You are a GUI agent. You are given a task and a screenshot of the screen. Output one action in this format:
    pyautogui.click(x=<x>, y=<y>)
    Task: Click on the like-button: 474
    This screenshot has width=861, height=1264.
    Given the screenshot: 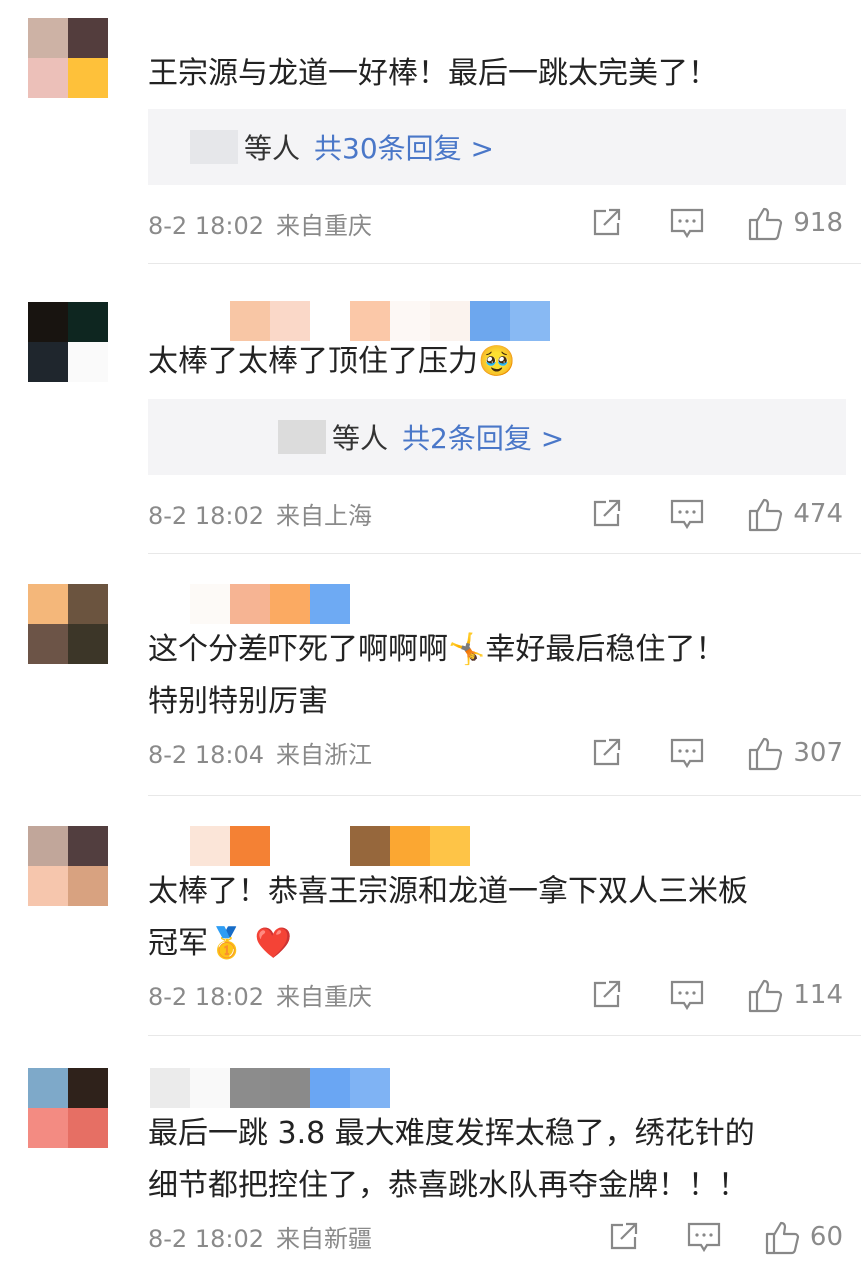 What is the action you would take?
    pyautogui.click(x=795, y=514)
    